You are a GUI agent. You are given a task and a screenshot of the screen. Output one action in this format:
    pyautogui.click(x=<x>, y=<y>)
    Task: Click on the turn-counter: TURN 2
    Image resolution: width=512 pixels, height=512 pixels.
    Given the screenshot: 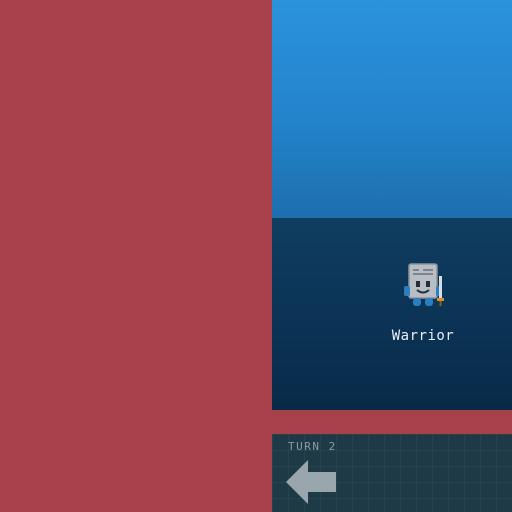 What is the action you would take?
    pyautogui.click(x=312, y=446)
    